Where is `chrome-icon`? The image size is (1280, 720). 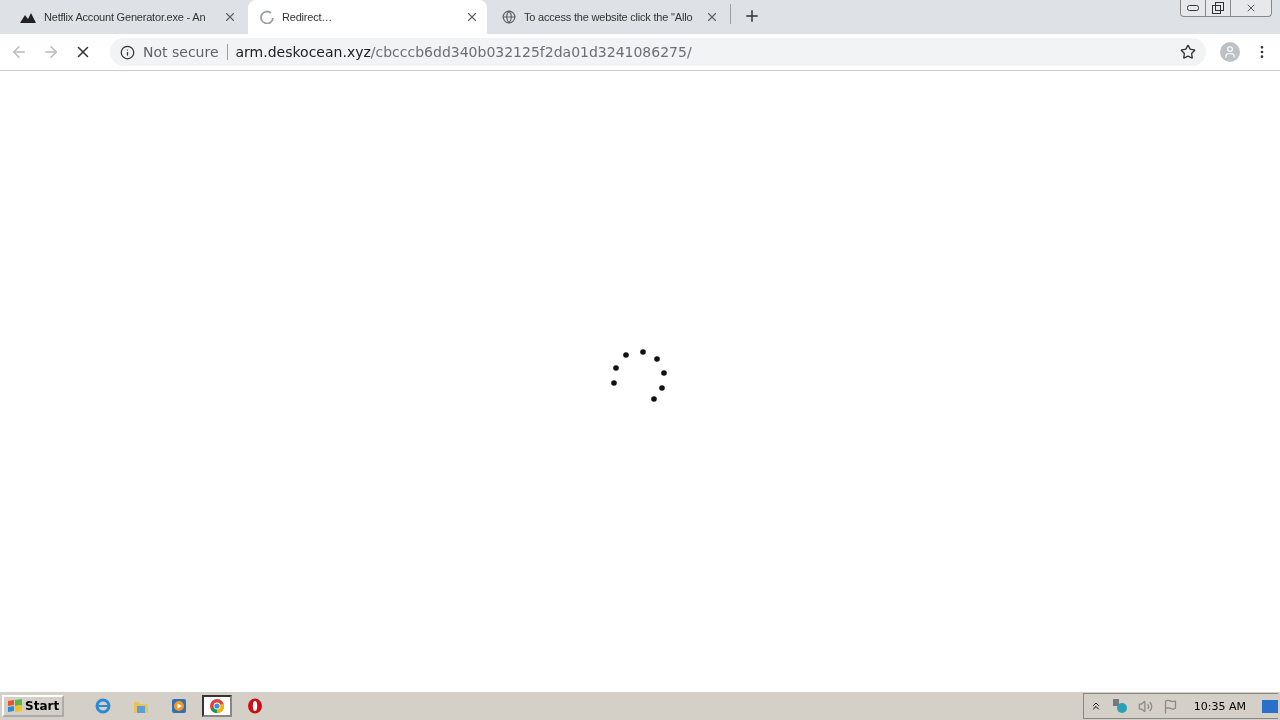
chrome-icon is located at coordinates (217, 706).